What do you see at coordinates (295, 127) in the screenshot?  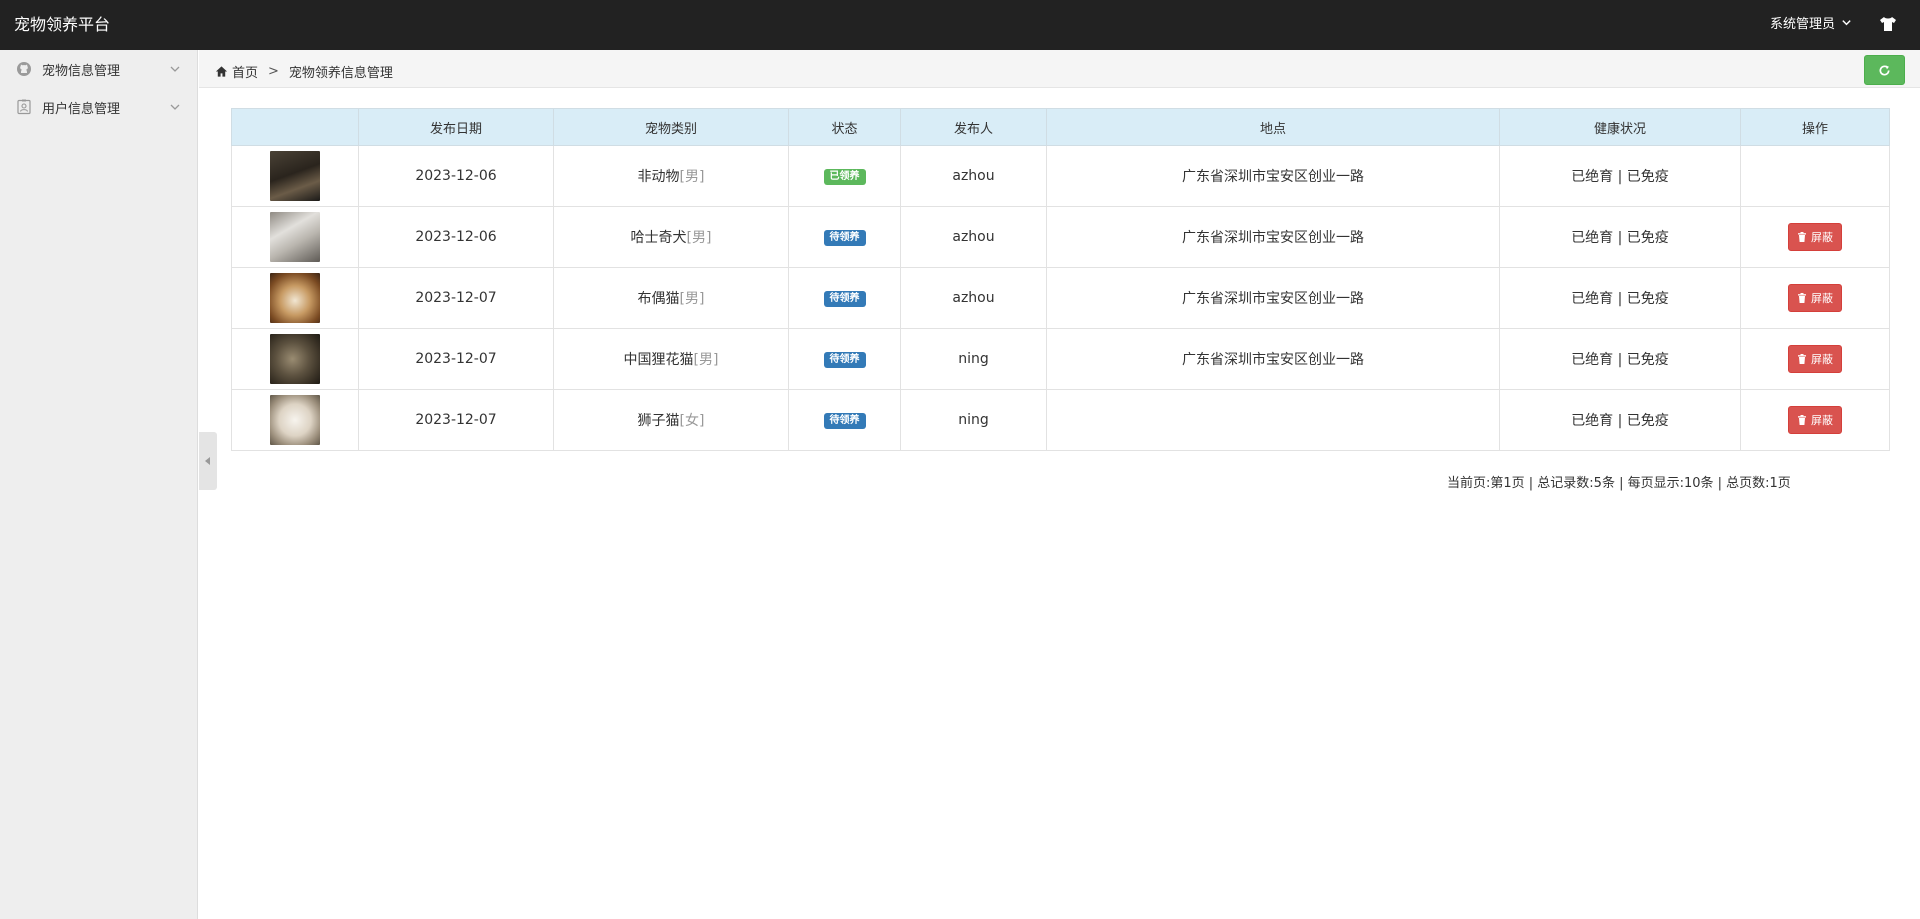 I see `column-header-photo` at bounding box center [295, 127].